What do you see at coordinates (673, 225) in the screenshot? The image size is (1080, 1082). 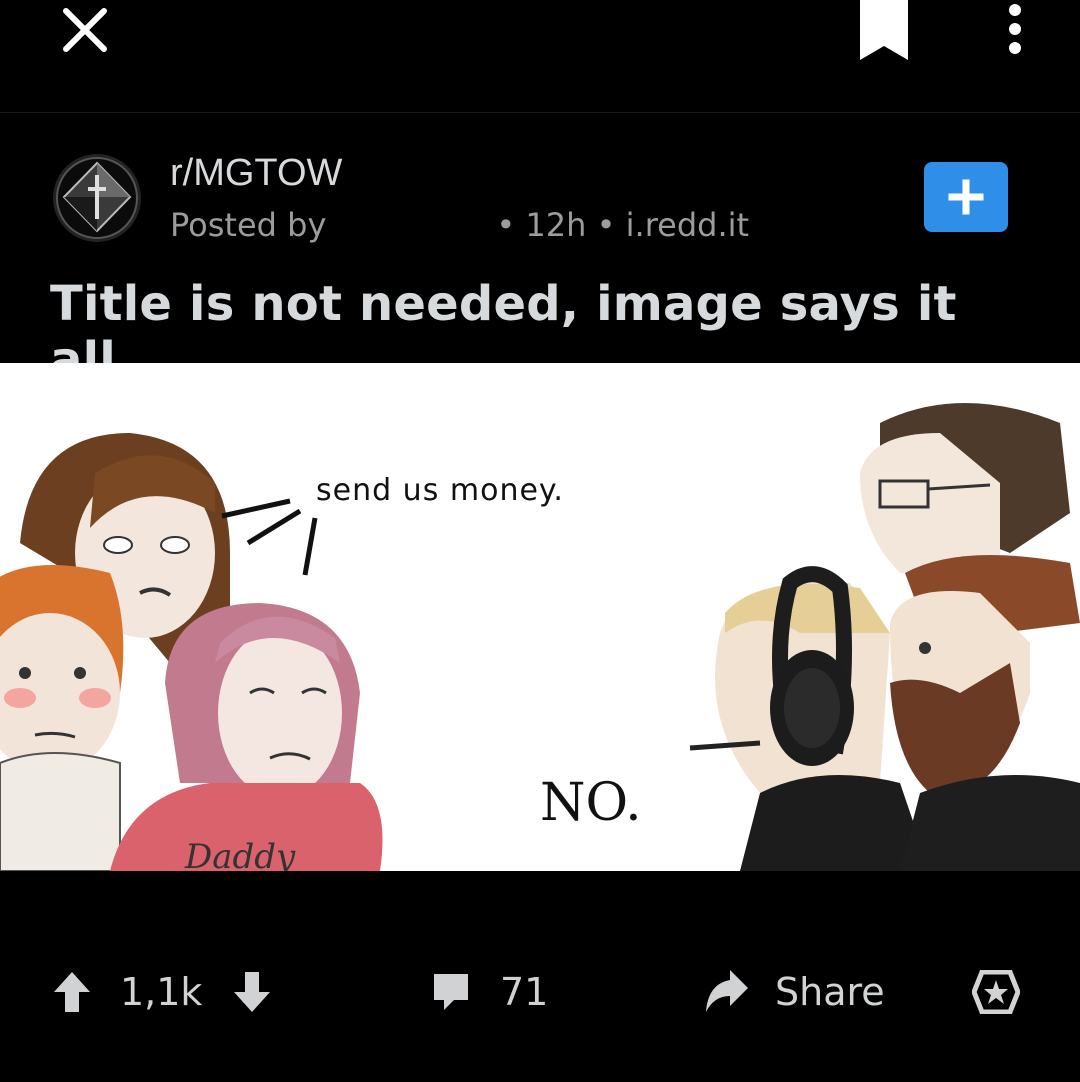 I see `post-domain: • i.redd.it` at bounding box center [673, 225].